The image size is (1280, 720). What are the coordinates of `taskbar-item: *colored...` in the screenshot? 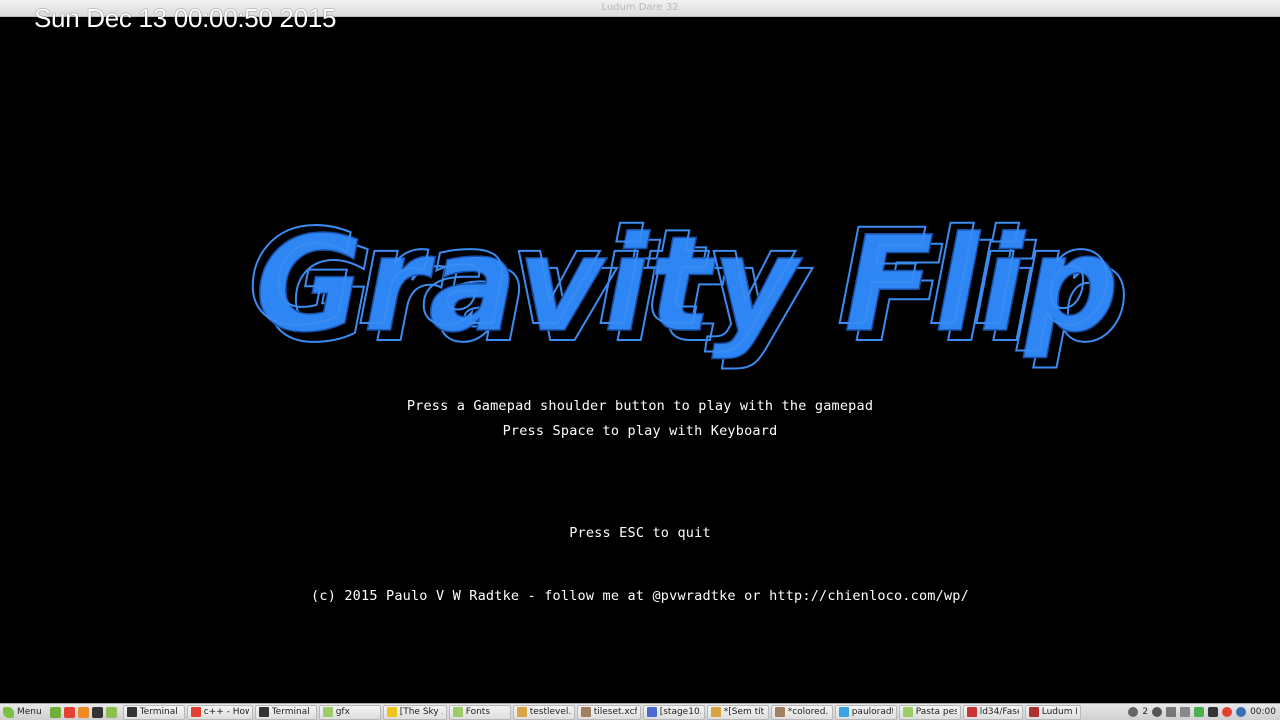 It's located at (801, 712).